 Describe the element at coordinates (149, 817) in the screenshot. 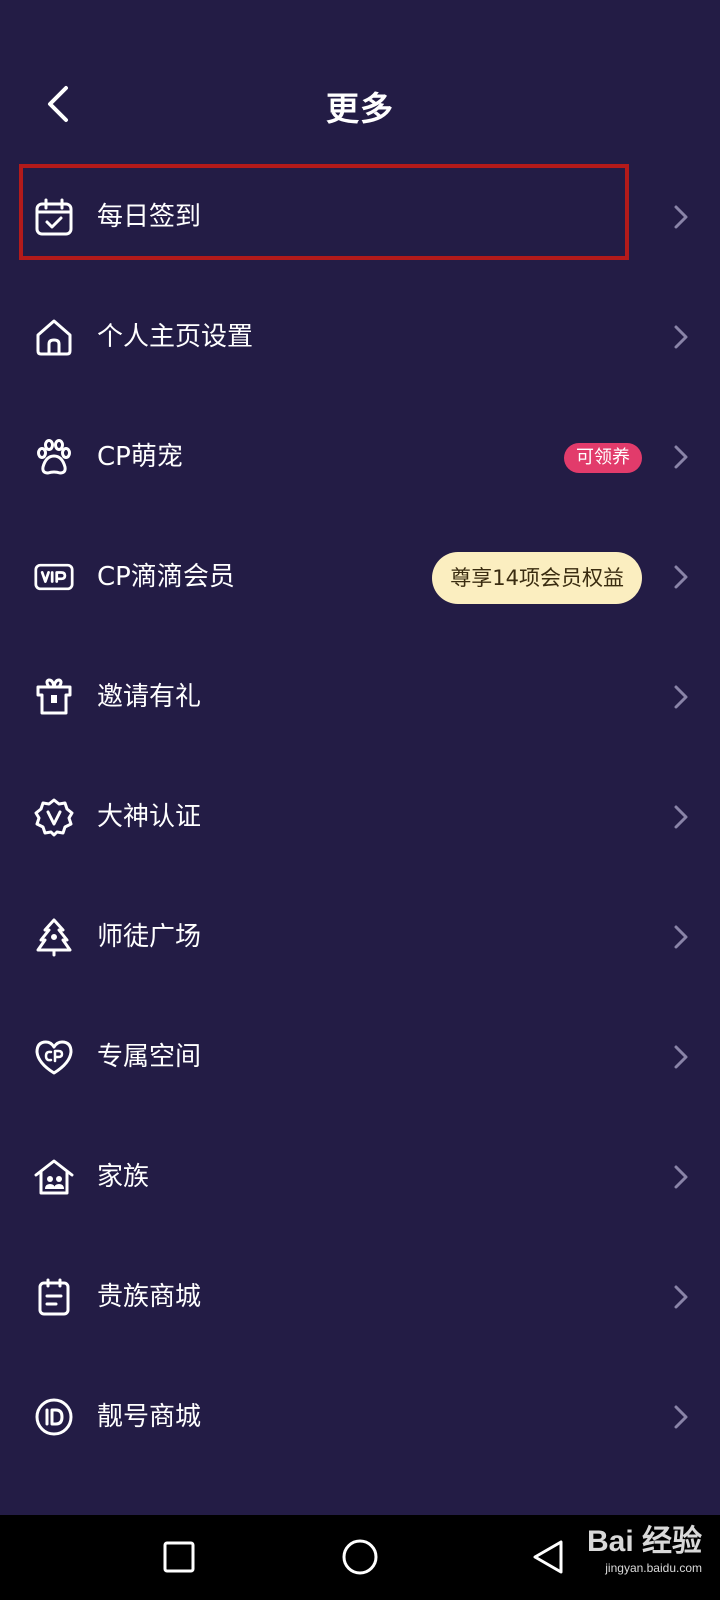

I see `menu-item-label: 大神认证` at that location.